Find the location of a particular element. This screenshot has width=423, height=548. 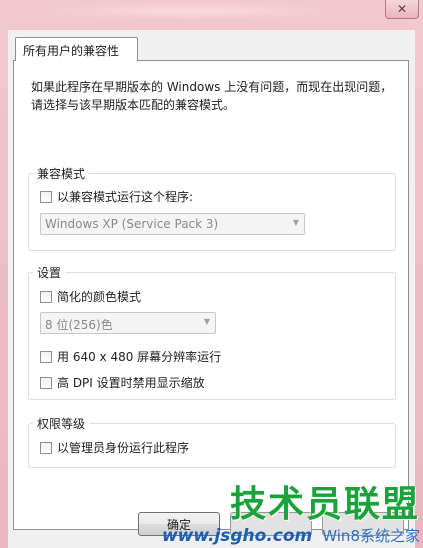

compat-mode-checkbox: 以兼容模式运行这个程序: is located at coordinates (116, 196).